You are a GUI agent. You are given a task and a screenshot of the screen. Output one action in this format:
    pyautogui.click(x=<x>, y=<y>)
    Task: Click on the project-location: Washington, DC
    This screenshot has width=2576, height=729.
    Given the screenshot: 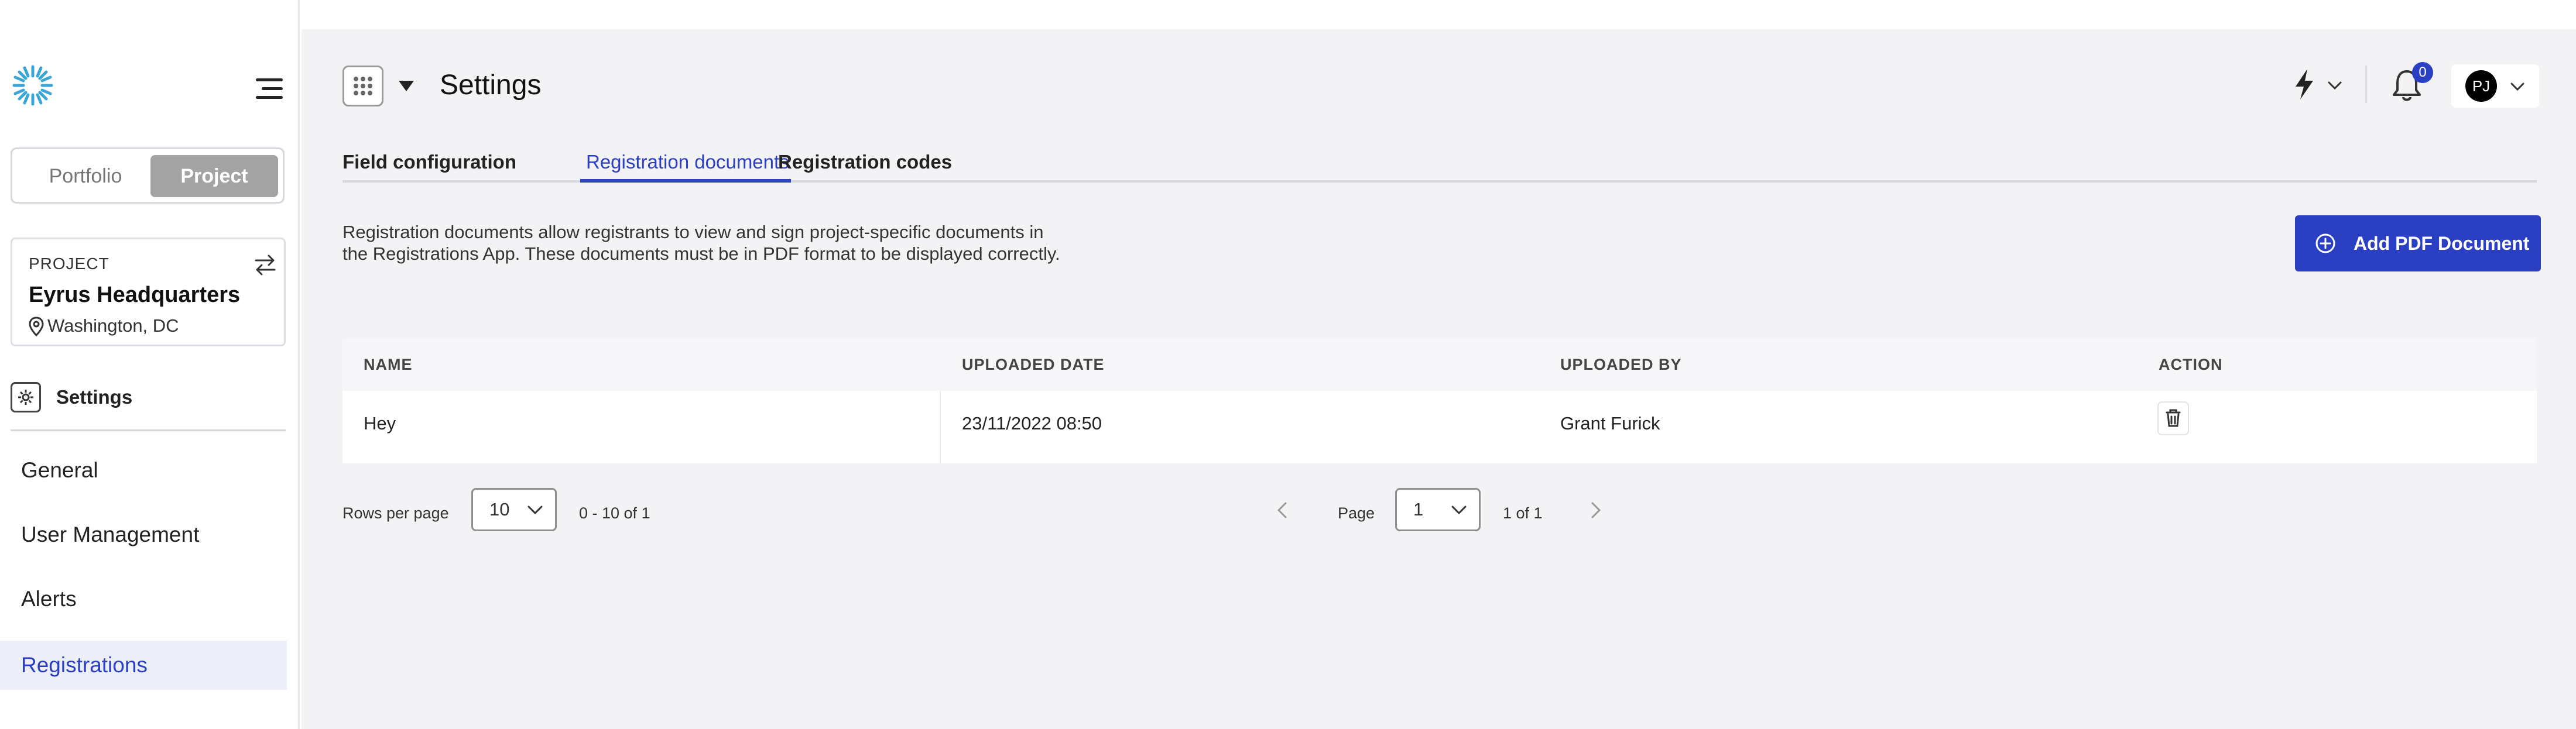 What is the action you would take?
    pyautogui.click(x=113, y=325)
    